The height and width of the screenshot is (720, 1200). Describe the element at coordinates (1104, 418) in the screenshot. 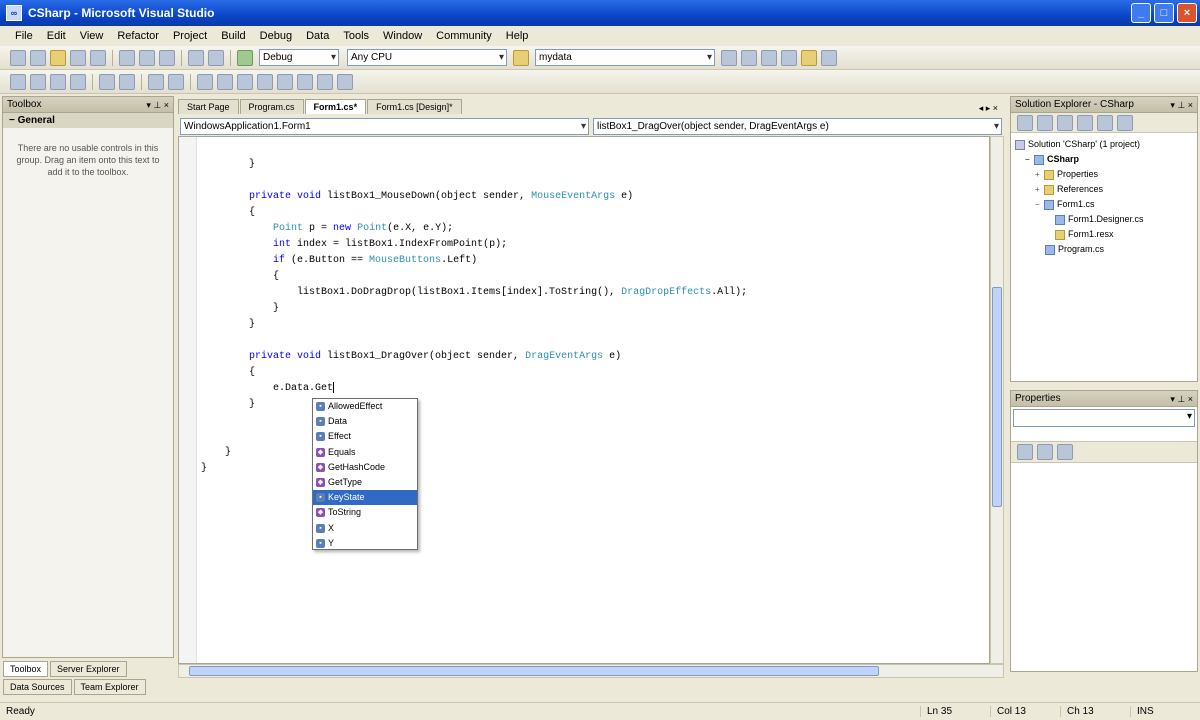

I see `object-selector` at that location.